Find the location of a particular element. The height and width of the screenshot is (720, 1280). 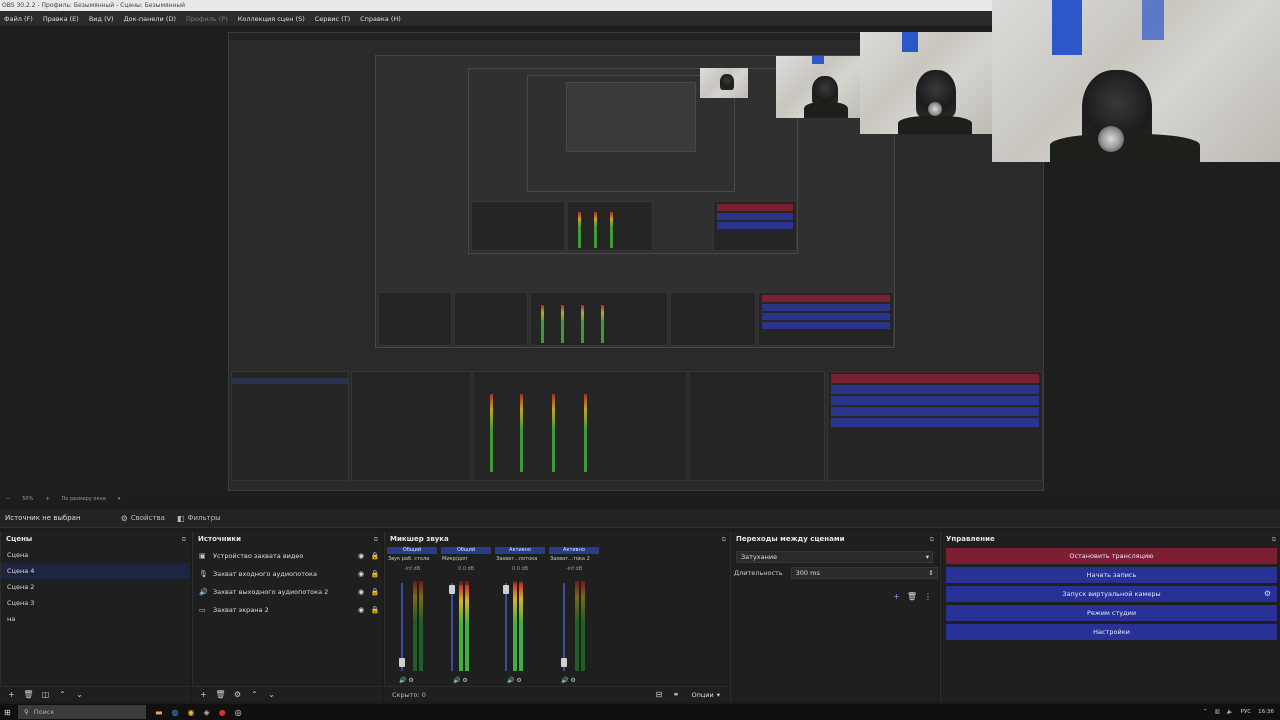

obs-icon: ◎ is located at coordinates (238, 712).